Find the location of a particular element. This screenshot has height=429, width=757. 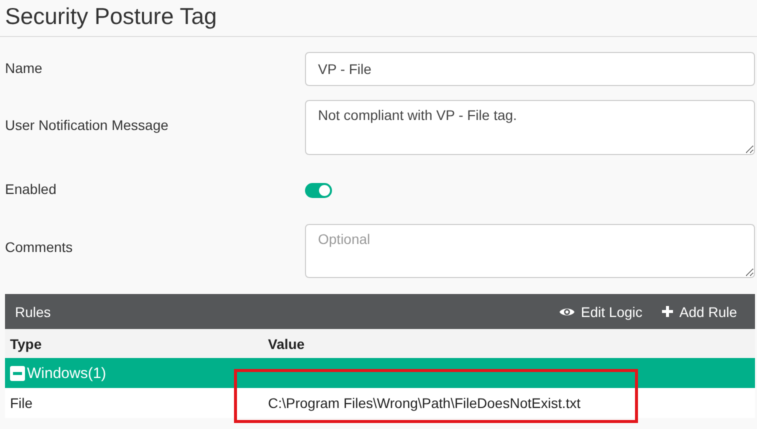

text-area: Optional is located at coordinates (530, 251).